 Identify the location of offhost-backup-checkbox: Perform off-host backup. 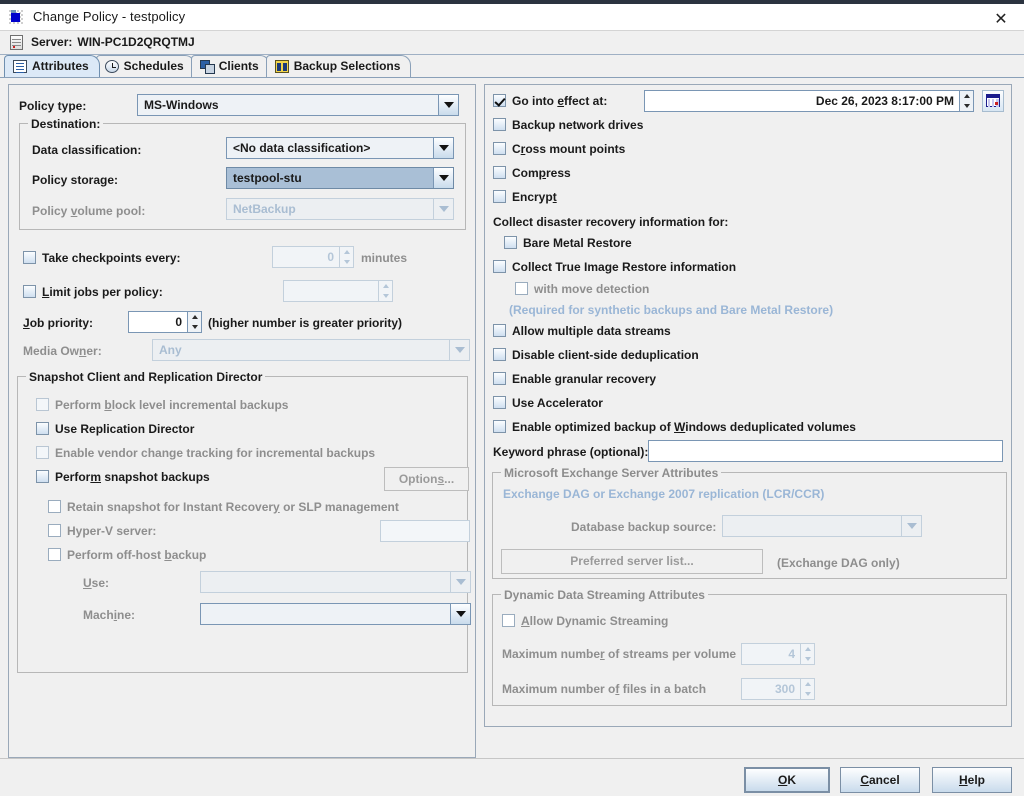
(127, 555).